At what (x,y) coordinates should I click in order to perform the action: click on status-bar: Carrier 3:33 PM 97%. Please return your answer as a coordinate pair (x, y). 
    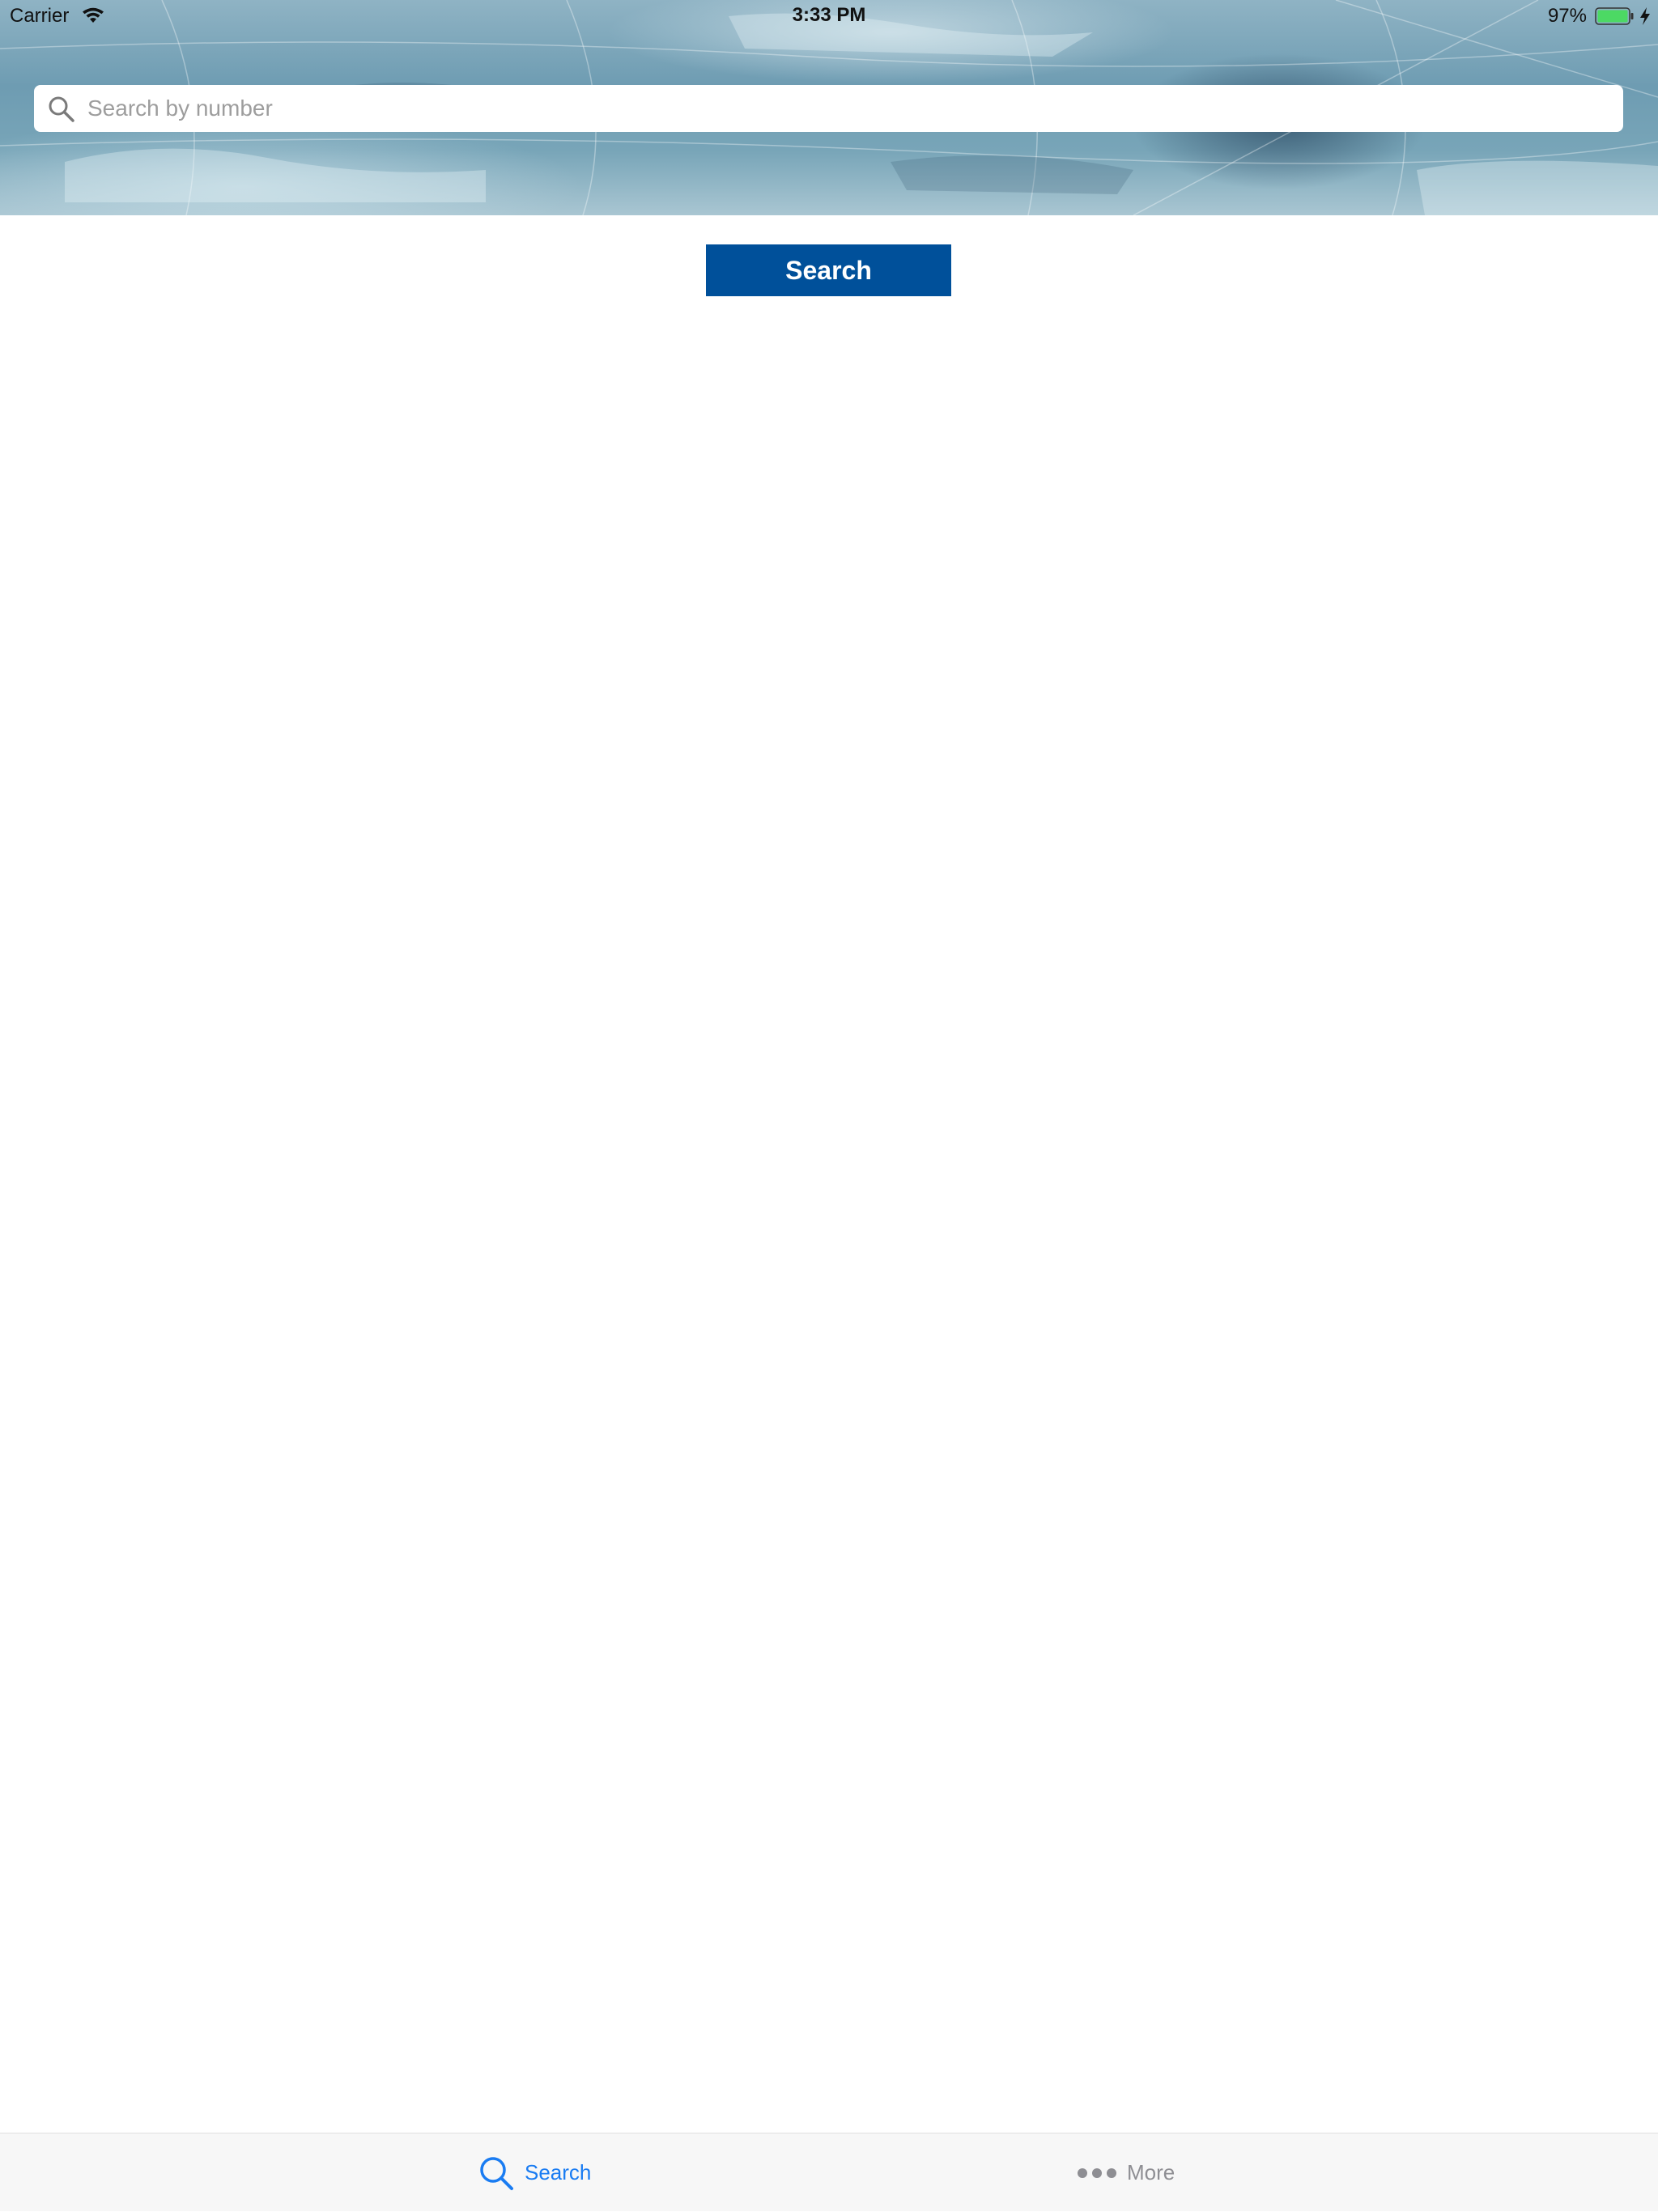
    Looking at the image, I should click on (829, 16).